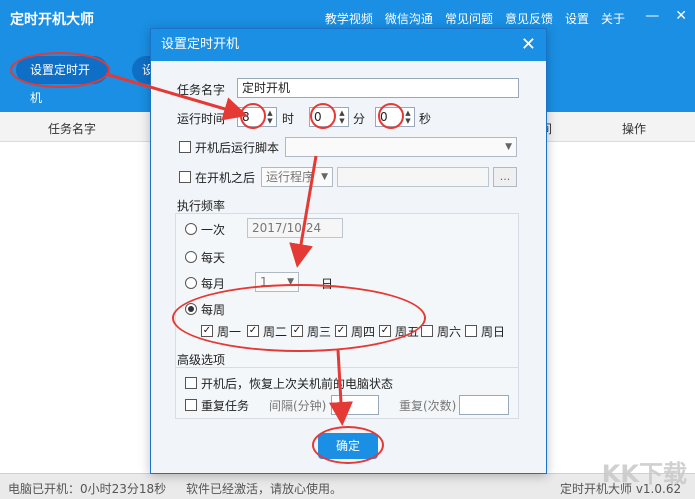 The width and height of the screenshot is (695, 499). Describe the element at coordinates (613, 18) in the screenshot. I see `nav-about: 关于` at that location.